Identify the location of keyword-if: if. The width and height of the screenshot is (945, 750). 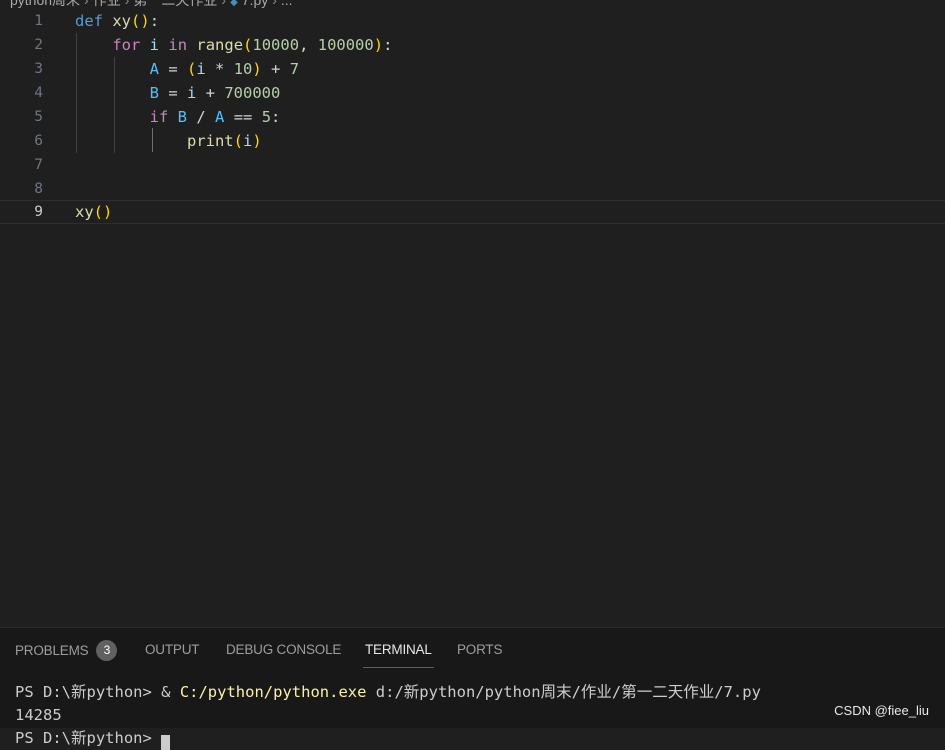
(159, 117).